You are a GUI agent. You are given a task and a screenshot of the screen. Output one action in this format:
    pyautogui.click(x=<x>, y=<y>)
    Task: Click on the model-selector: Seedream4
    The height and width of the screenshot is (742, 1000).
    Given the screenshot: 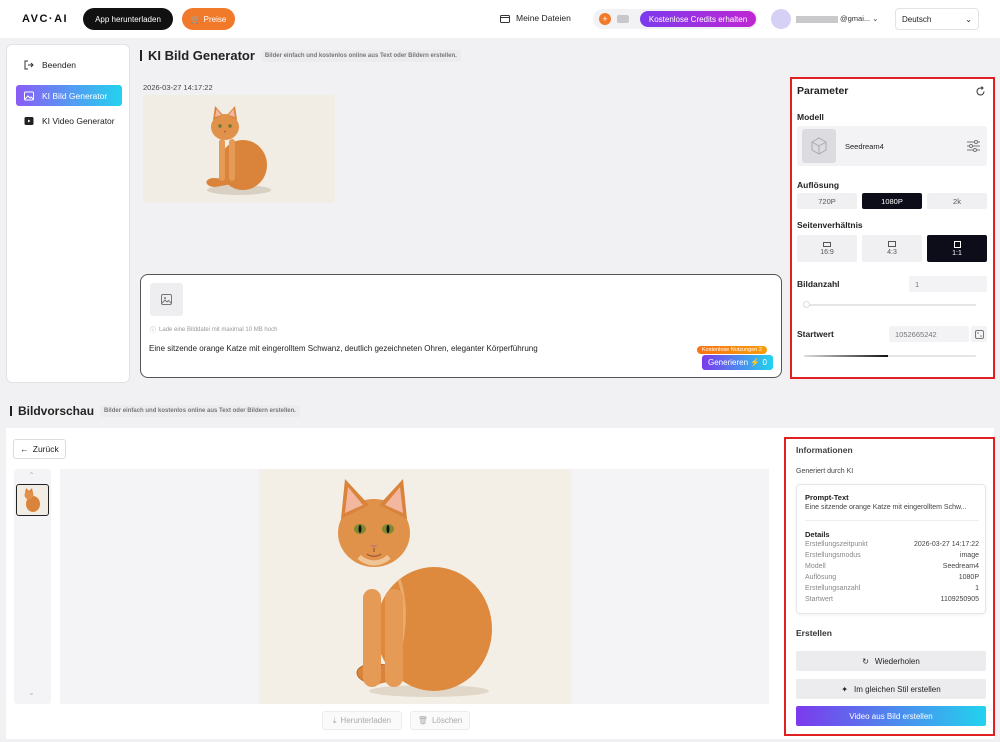 What is the action you would take?
    pyautogui.click(x=892, y=146)
    